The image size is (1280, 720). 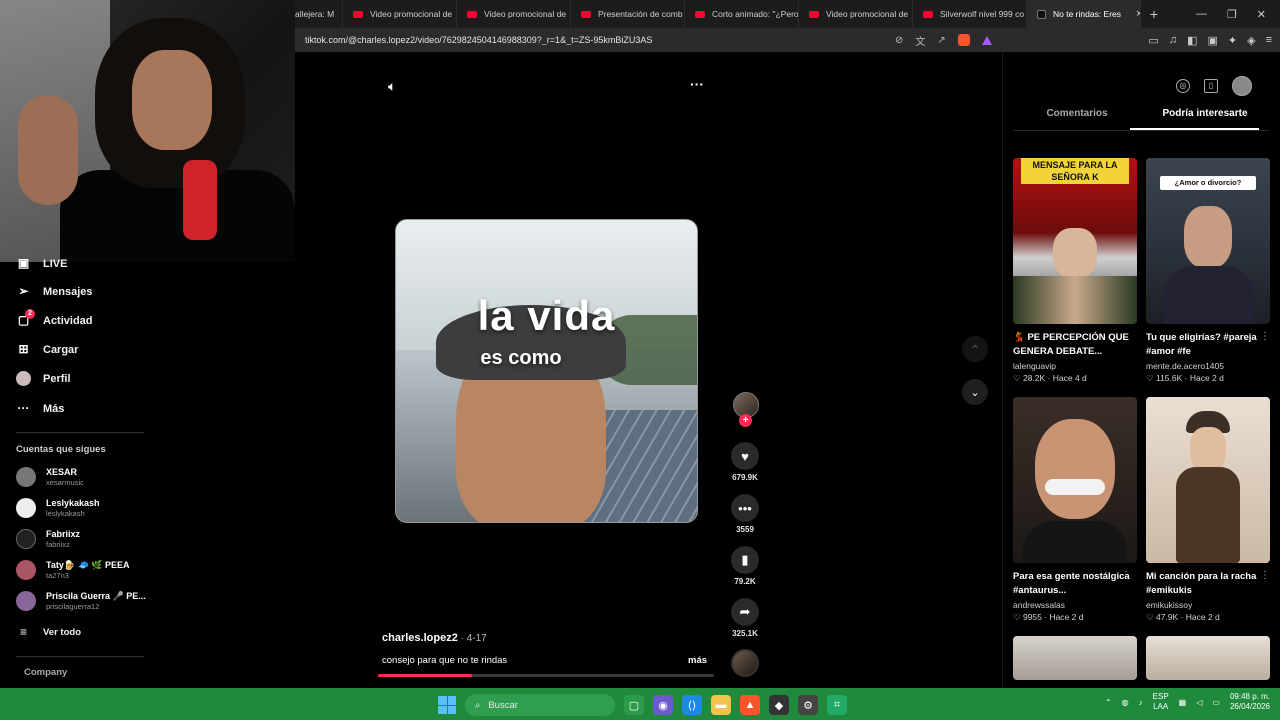 I want to click on windows-start-icon, so click(x=447, y=705).